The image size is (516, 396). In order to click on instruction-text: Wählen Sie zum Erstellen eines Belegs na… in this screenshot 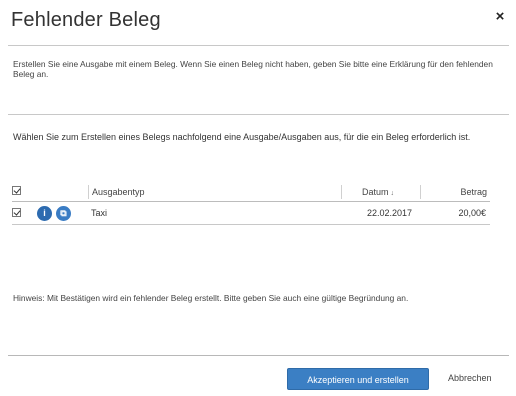, I will do `click(242, 137)`.